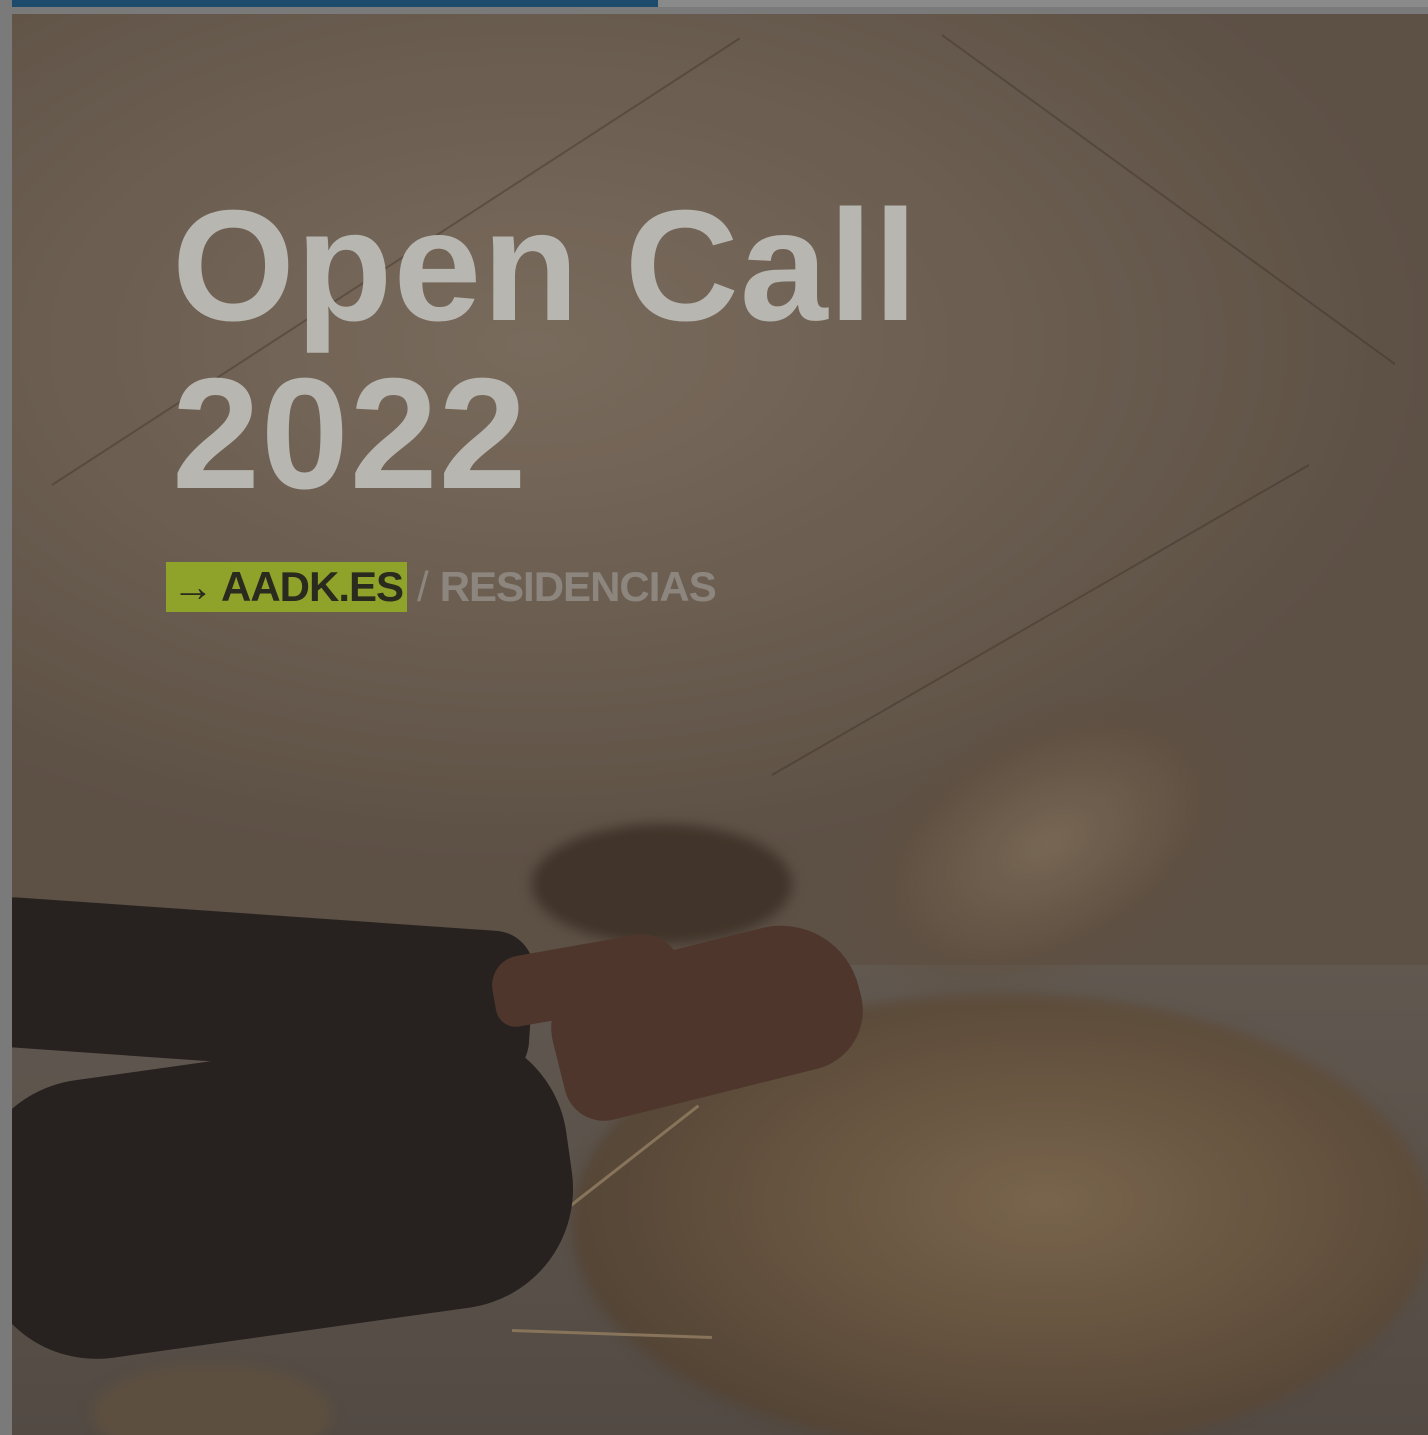  I want to click on website-section: RESIDENCIAS, so click(578, 586).